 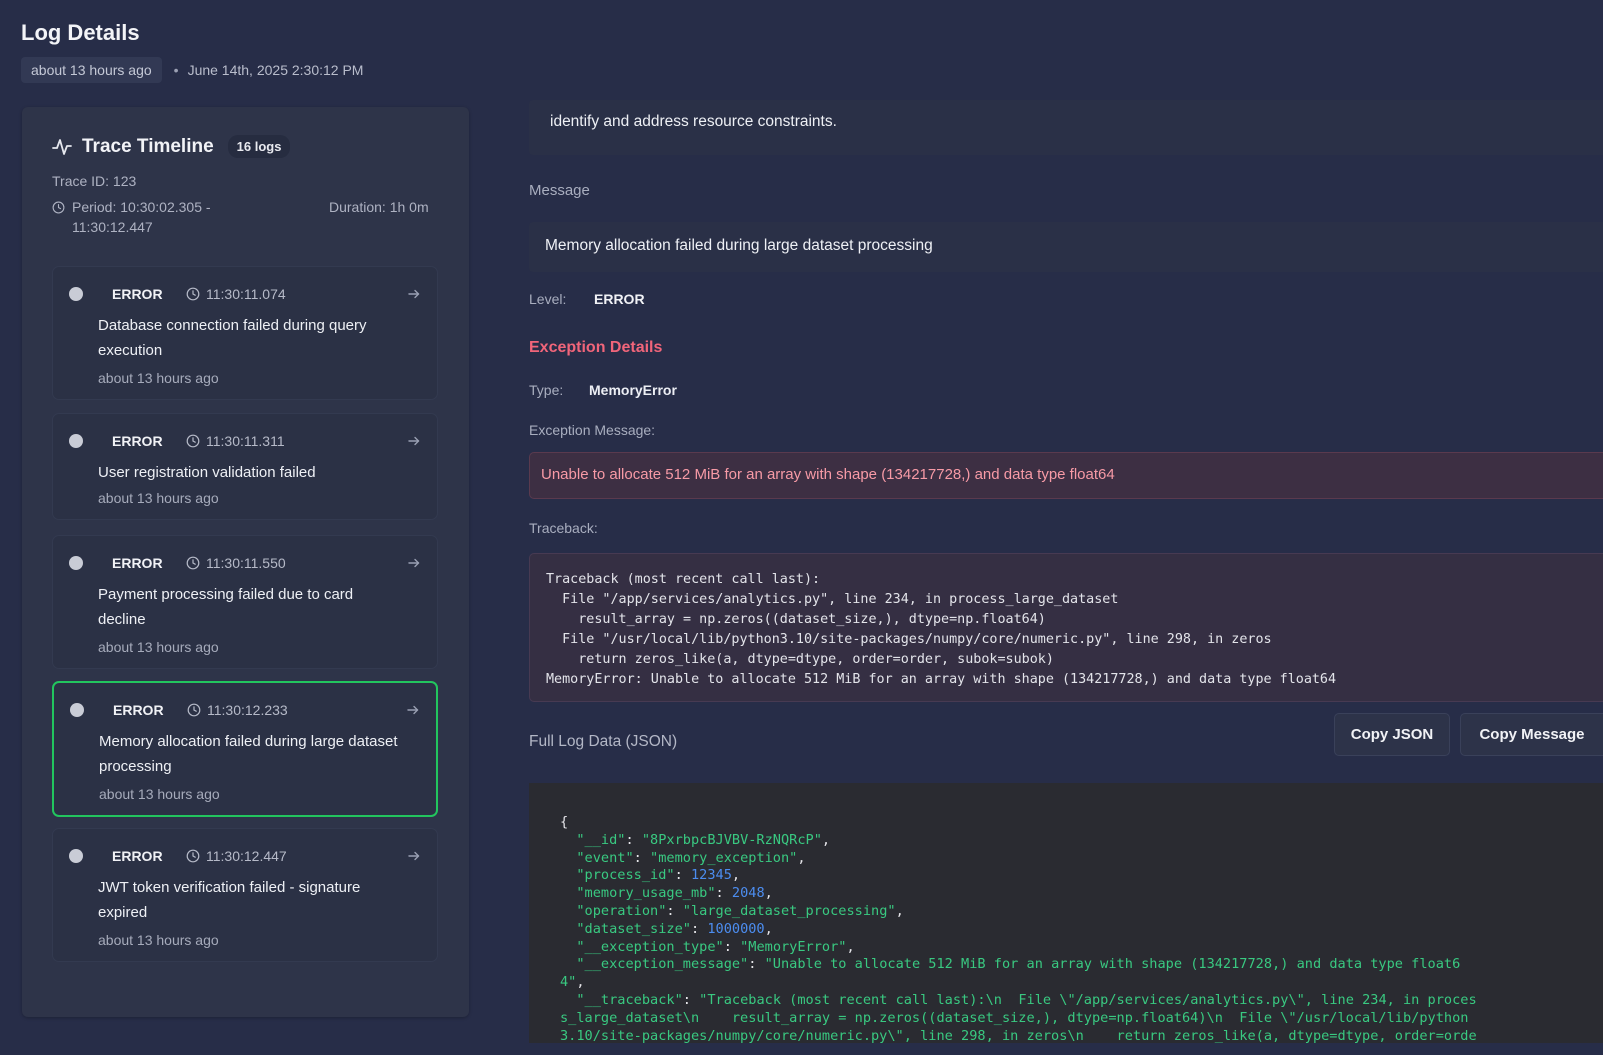 What do you see at coordinates (592, 430) in the screenshot?
I see `exception-message-label: Exception Message:` at bounding box center [592, 430].